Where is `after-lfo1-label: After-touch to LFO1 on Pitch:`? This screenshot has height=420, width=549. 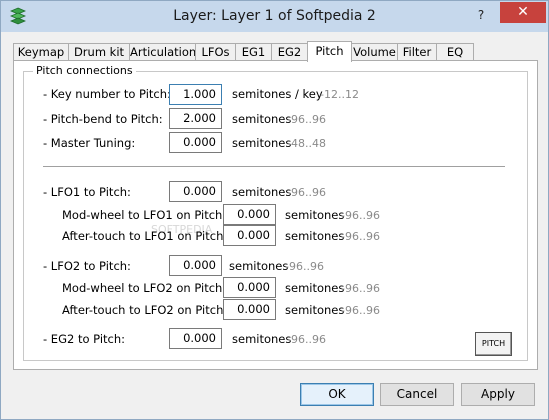 after-lfo1-label: After-touch to LFO1 on Pitch: is located at coordinates (145, 236).